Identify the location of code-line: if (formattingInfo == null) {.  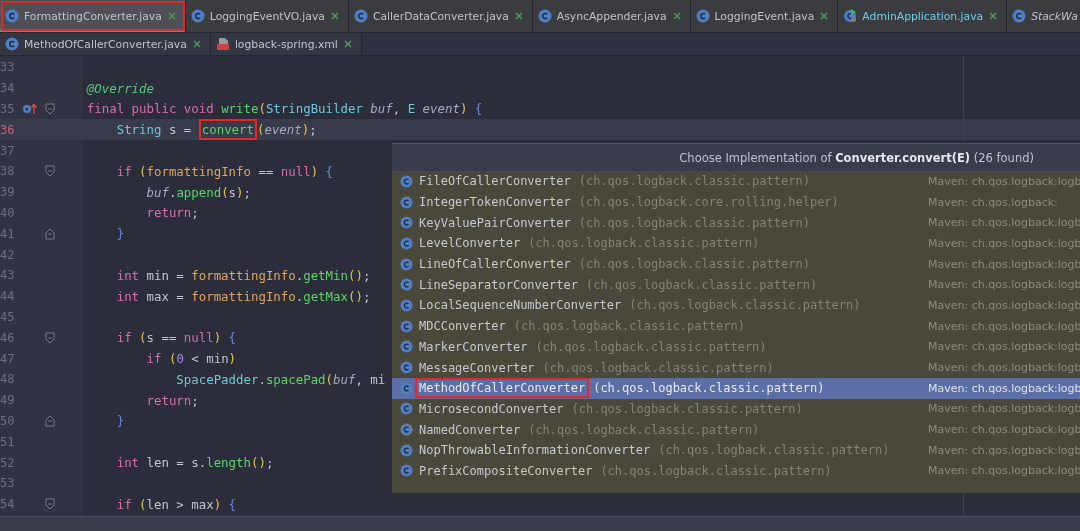
(224, 171).